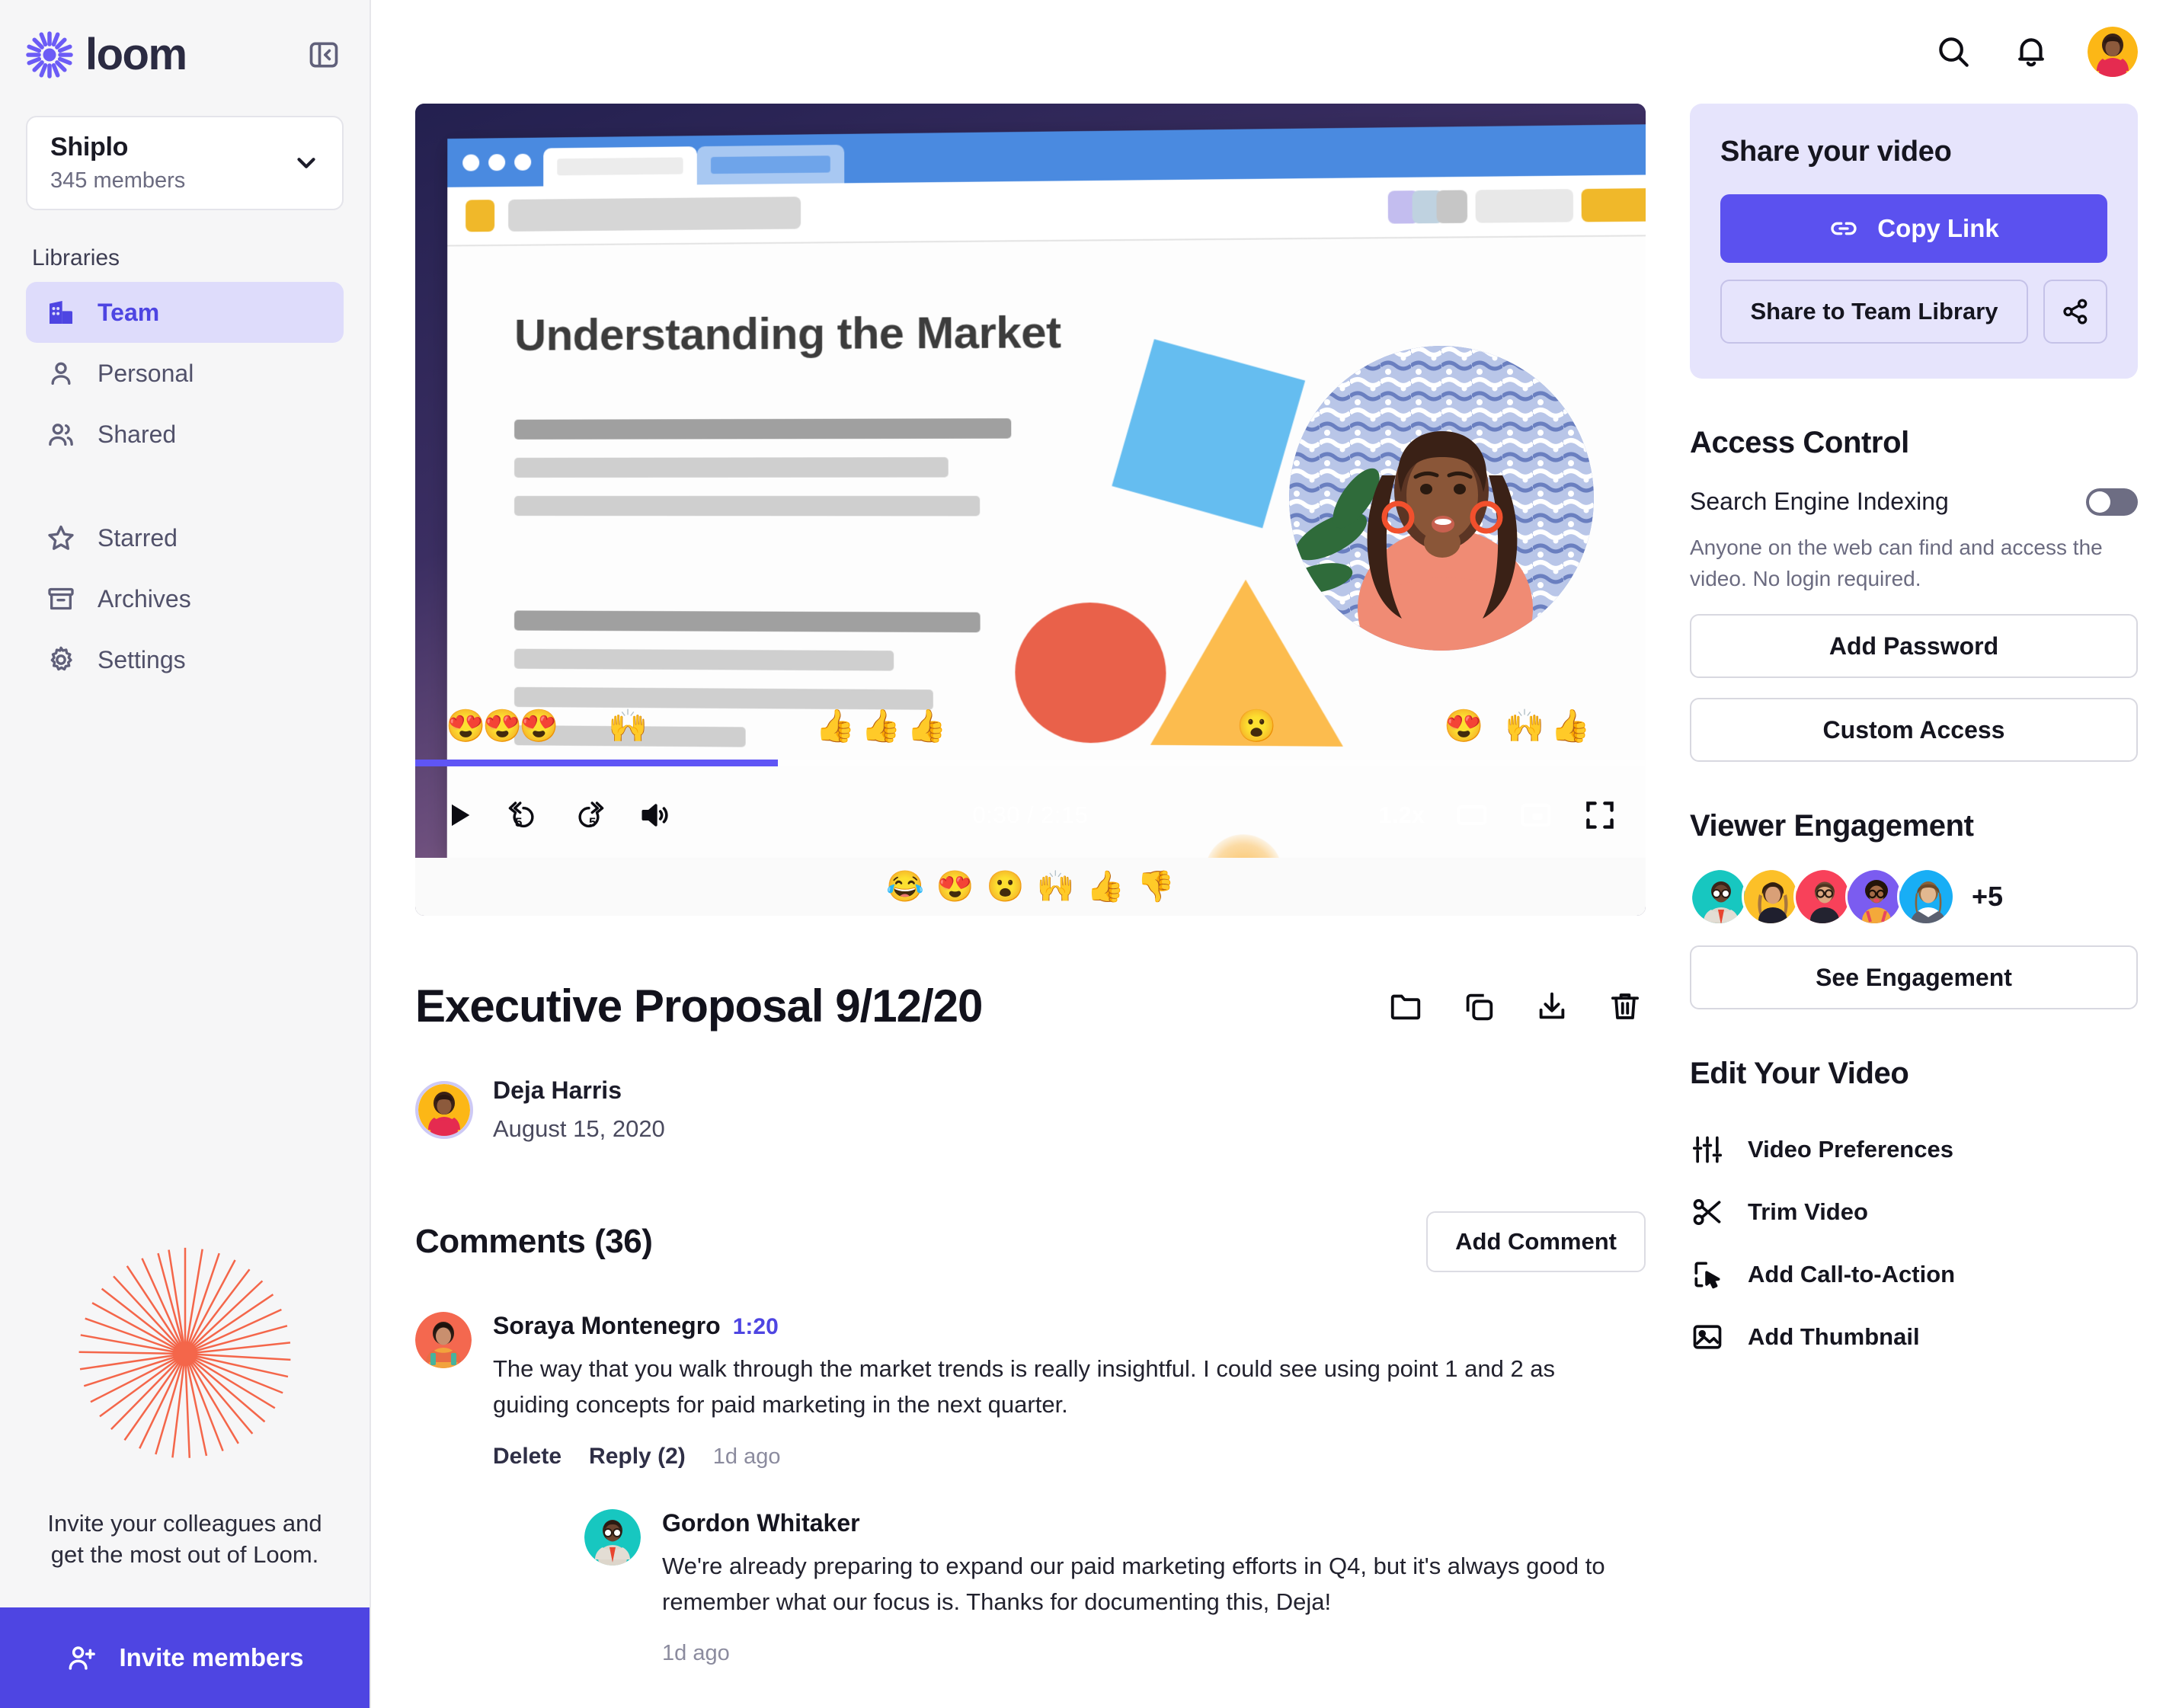 The image size is (2182, 1708). What do you see at coordinates (61, 434) in the screenshot?
I see `people-icon` at bounding box center [61, 434].